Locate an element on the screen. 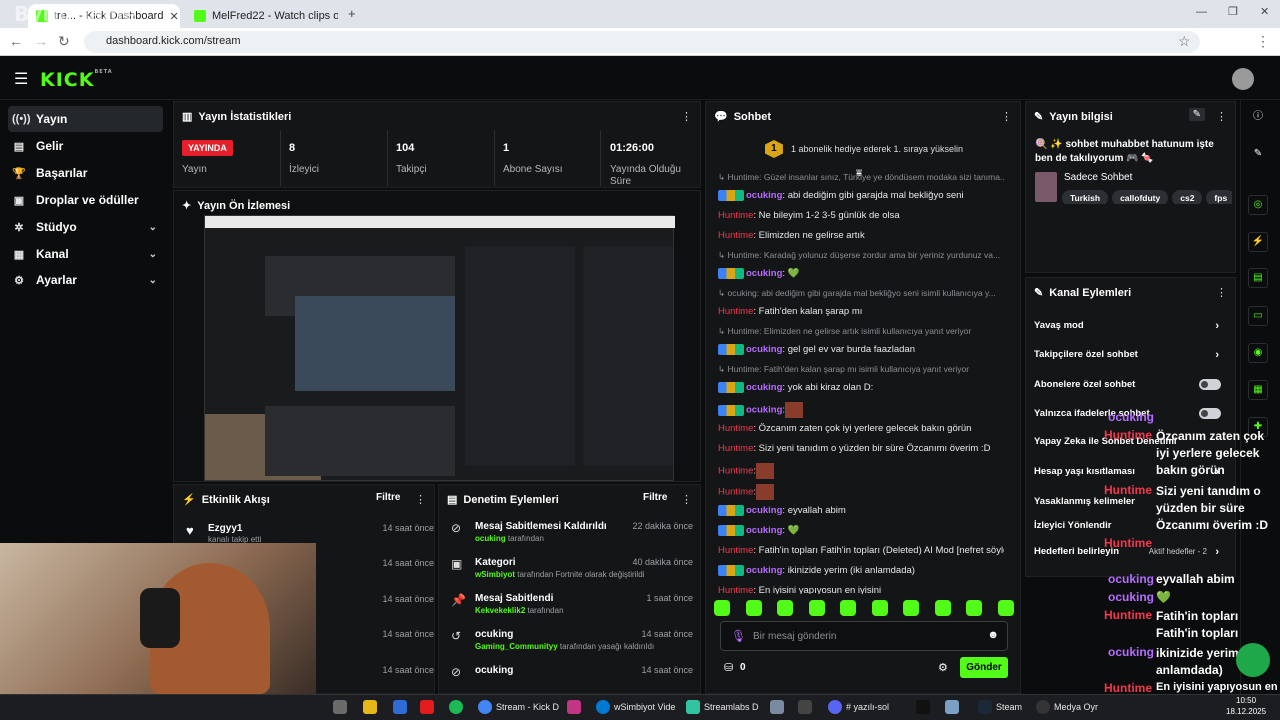  chat-message: Huntime: Fatih'den kalan şarap mı is located at coordinates (861, 311).